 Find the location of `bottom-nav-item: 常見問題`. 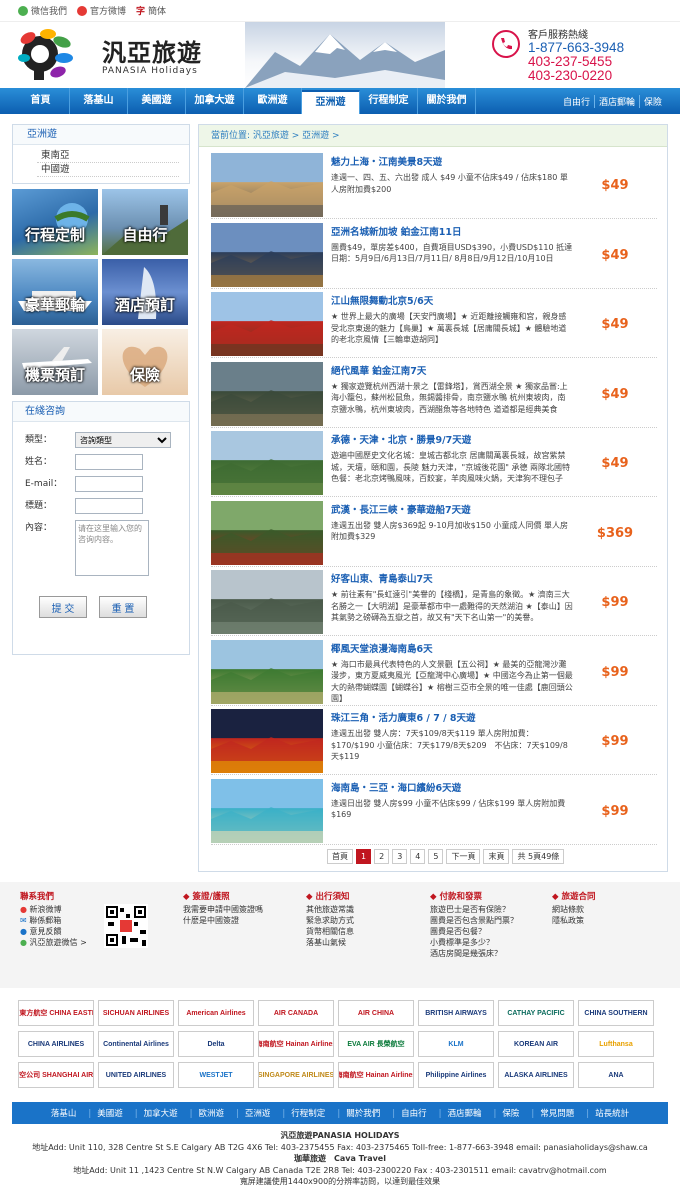

bottom-nav-item: 常見問題 is located at coordinates (552, 1113).